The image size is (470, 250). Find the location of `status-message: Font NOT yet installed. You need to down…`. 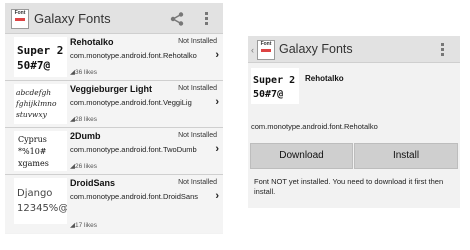

status-message: Font NOT yet installed. You need to down… is located at coordinates (349, 186).